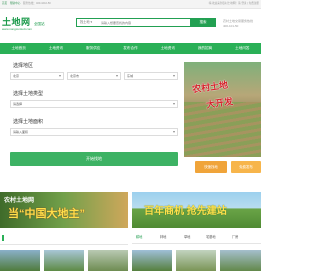 This screenshot has width=320, height=271. Describe the element at coordinates (3, 238) in the screenshot. I see `section-marker` at that location.